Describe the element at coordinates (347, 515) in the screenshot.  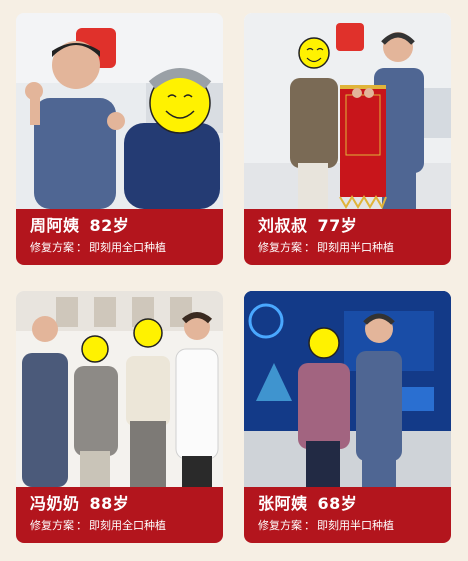
I see `patient-caption: 张阿姨 68岁 修复方案：即刻用半口种植` at that location.